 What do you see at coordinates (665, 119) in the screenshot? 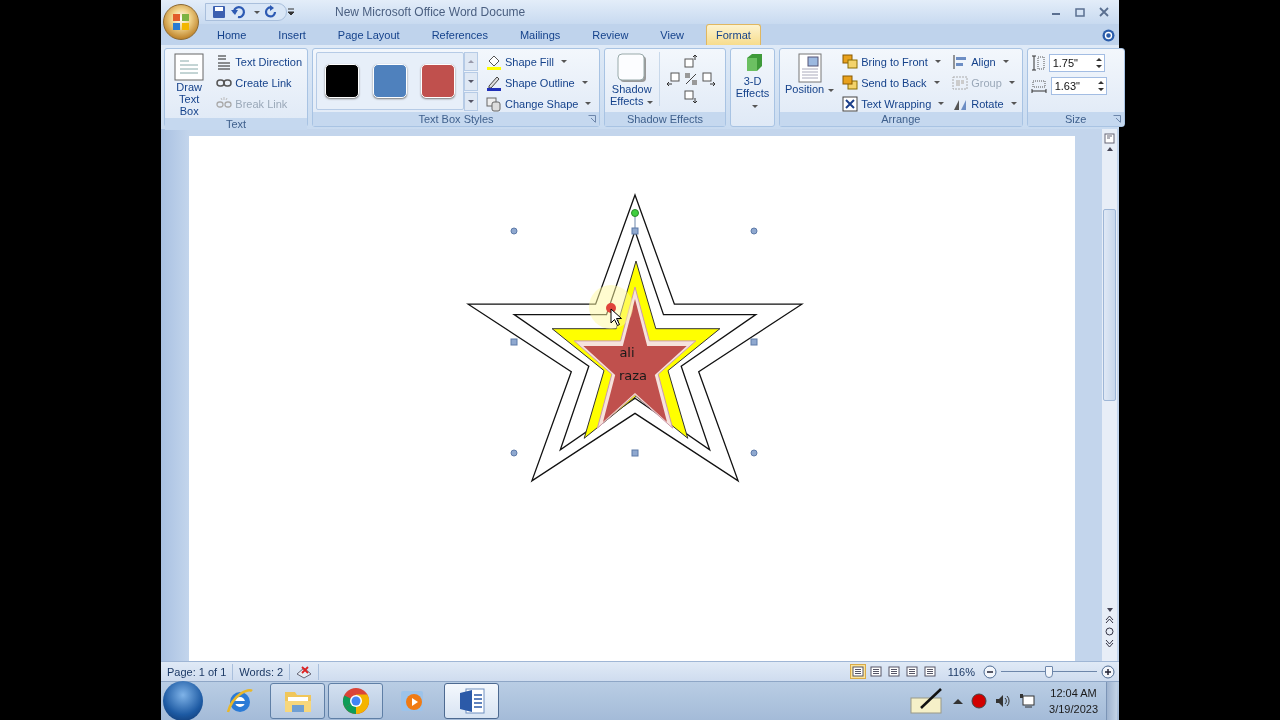
I see `group-title: Shadow Effects` at bounding box center [665, 119].